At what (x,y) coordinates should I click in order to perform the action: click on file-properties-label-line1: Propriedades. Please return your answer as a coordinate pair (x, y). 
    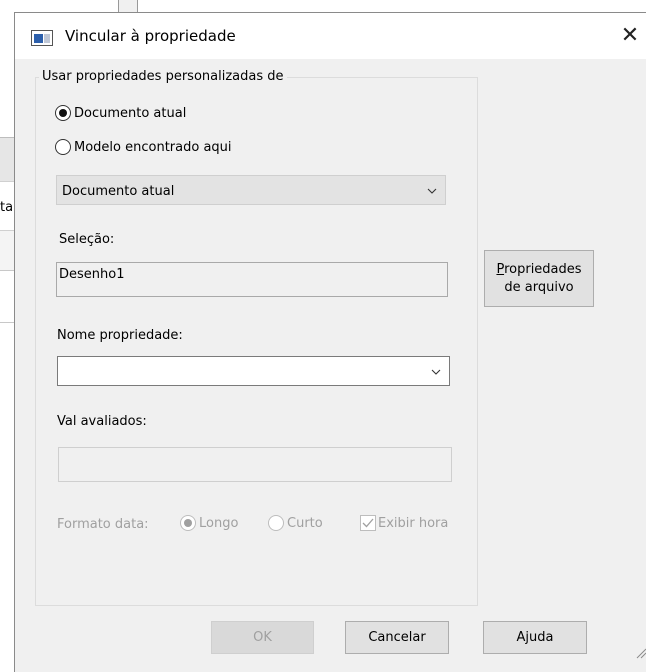
    Looking at the image, I should click on (539, 269).